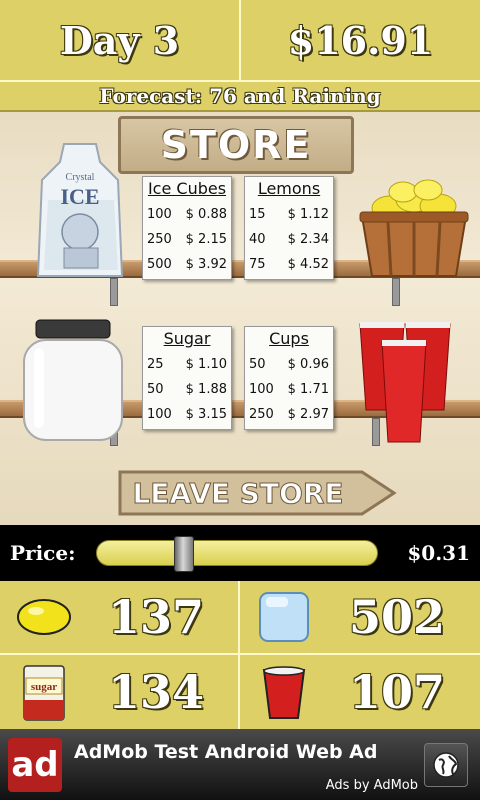 This screenshot has height=800, width=480. I want to click on price: $ 1.10, so click(206, 364).